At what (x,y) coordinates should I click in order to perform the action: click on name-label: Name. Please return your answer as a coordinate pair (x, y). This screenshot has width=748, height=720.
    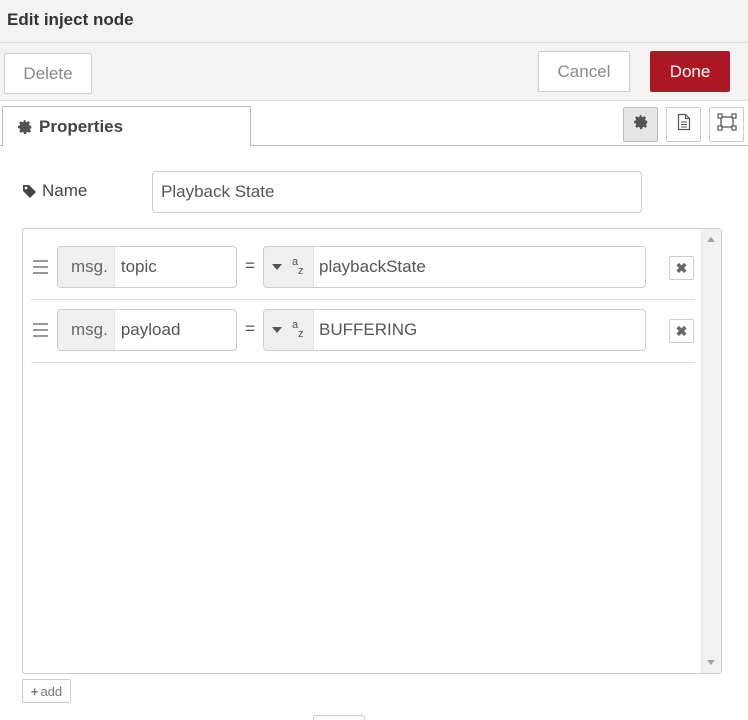
    Looking at the image, I should click on (54, 191).